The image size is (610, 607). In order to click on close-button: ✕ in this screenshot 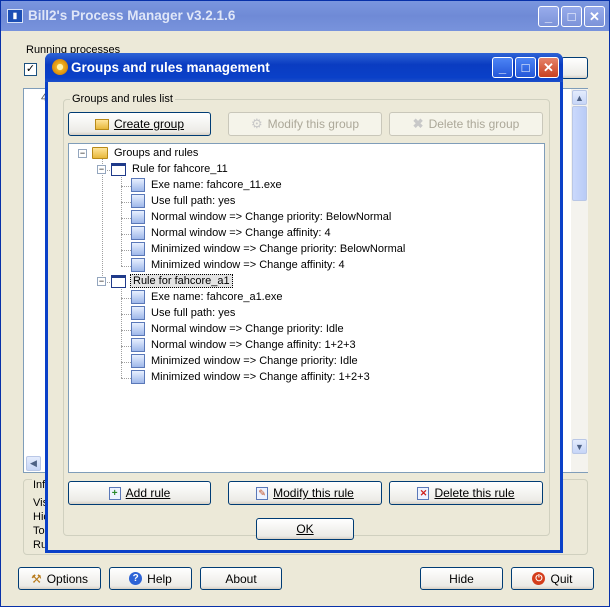, I will do `click(594, 16)`.